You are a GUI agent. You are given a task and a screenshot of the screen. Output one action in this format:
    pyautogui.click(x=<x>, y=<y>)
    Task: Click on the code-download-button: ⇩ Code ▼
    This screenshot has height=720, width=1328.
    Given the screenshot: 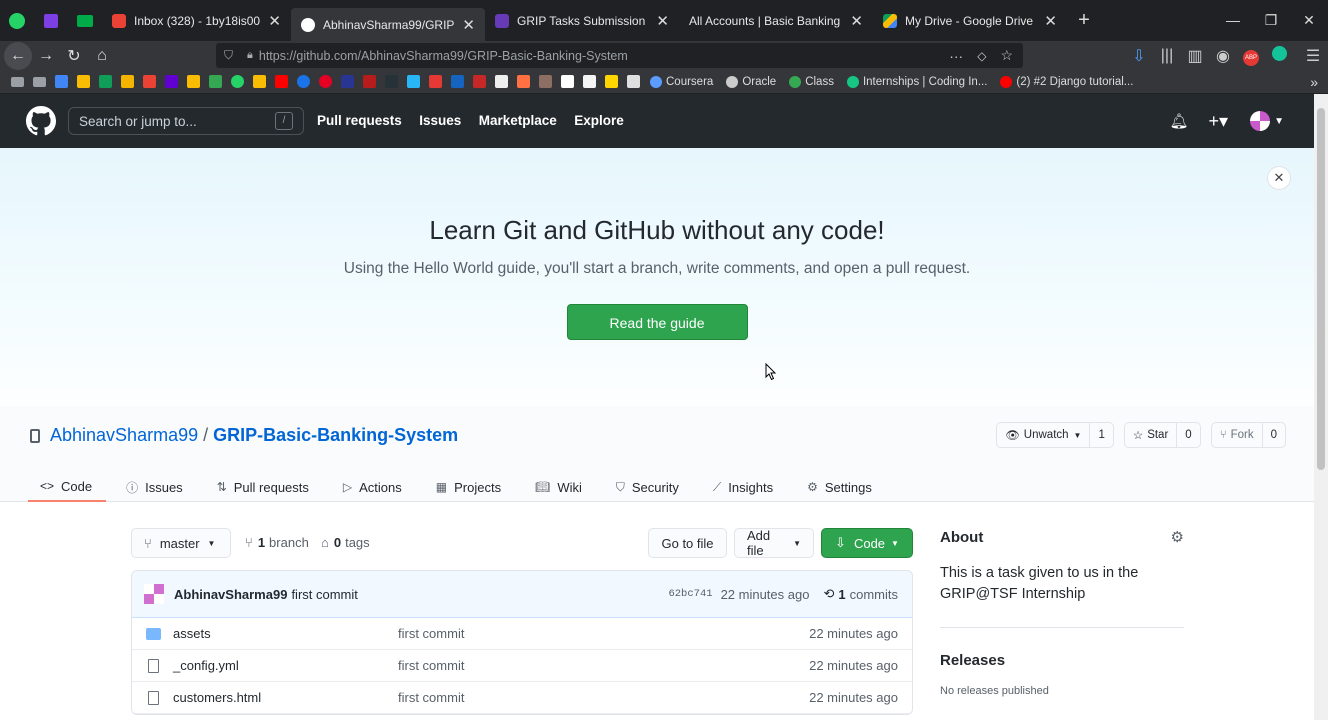 What is the action you would take?
    pyautogui.click(x=867, y=543)
    